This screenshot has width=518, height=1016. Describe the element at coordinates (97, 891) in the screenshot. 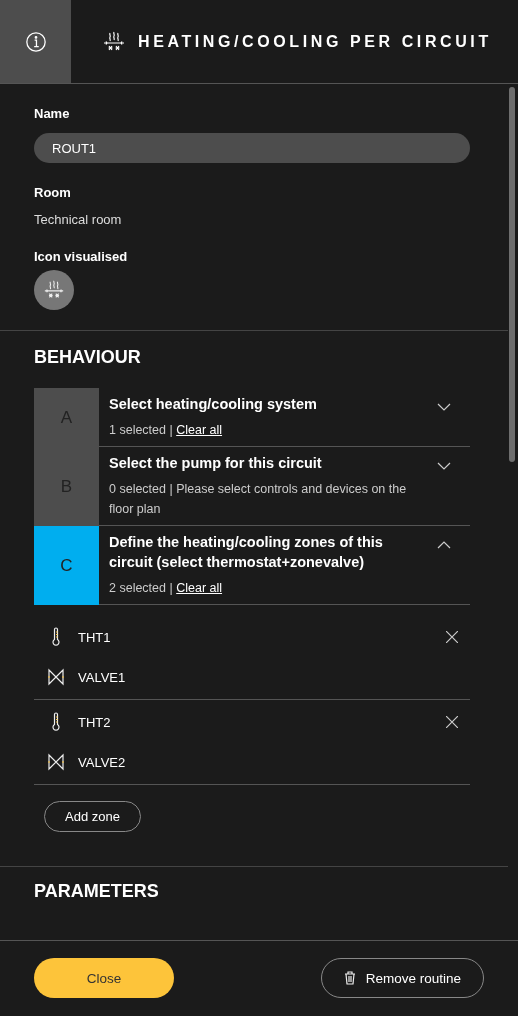

I see `section-heading: PARAMETERS` at that location.